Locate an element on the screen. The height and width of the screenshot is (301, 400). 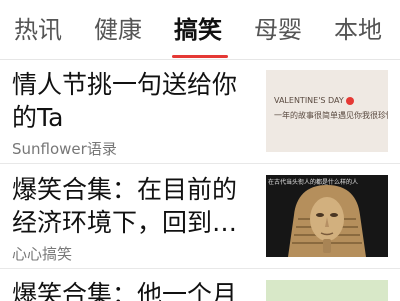
feed-card: 爆笑合集：他一个月 is located at coordinates (200, 285).